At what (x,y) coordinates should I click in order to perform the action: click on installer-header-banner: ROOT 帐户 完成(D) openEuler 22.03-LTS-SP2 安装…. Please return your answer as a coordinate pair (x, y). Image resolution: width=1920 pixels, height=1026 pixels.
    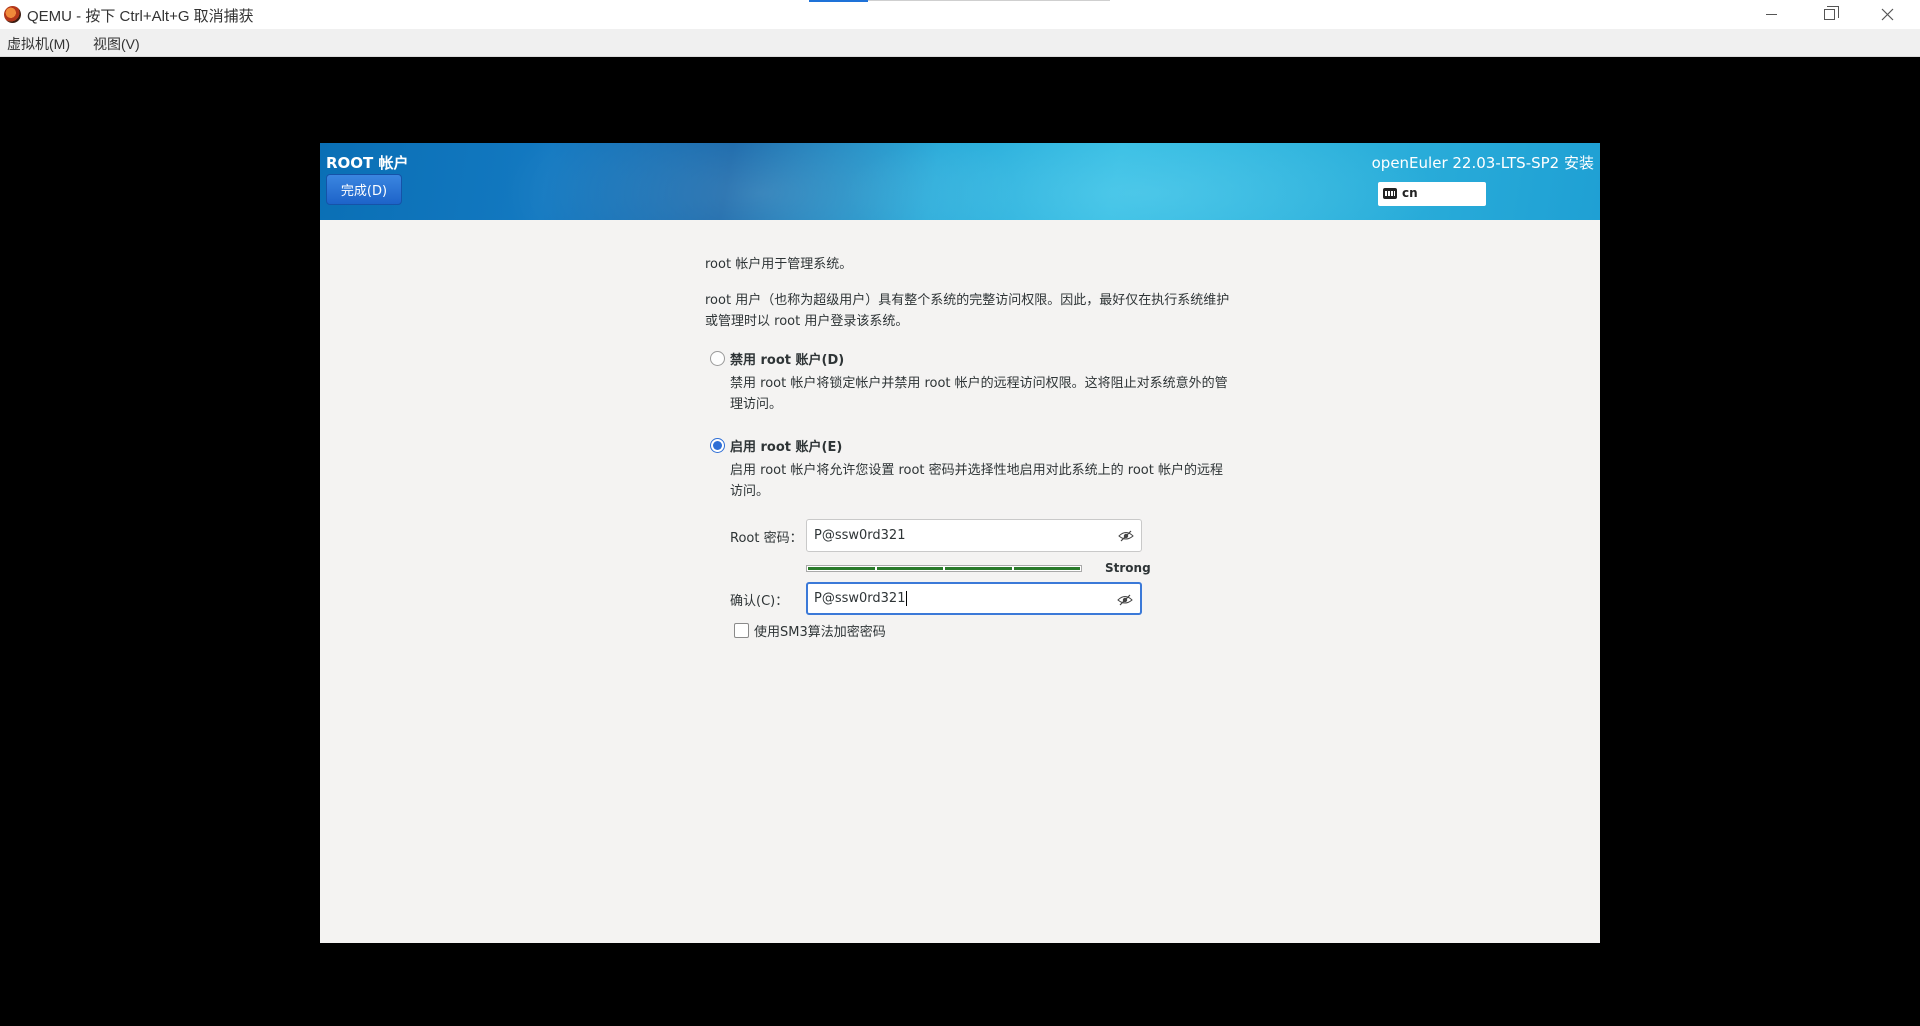
    Looking at the image, I should click on (960, 181).